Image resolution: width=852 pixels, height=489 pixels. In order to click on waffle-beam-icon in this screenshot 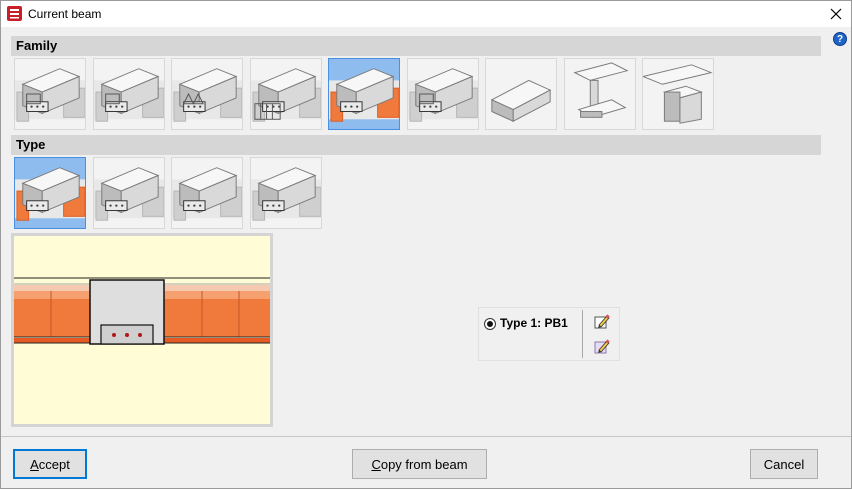, I will do `click(285, 94)`.